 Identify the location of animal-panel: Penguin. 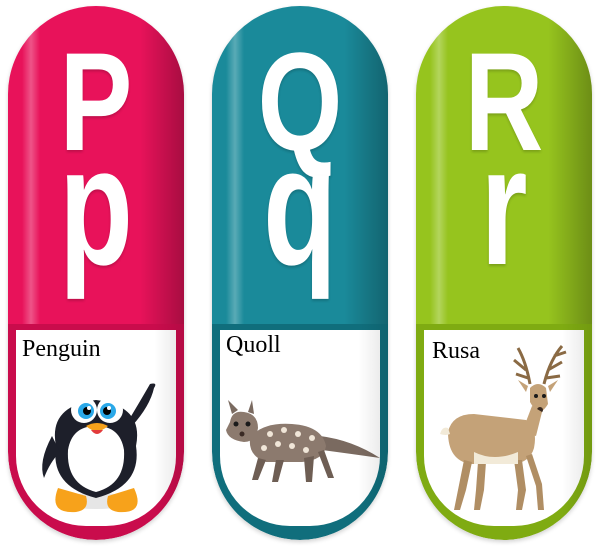
(96, 428).